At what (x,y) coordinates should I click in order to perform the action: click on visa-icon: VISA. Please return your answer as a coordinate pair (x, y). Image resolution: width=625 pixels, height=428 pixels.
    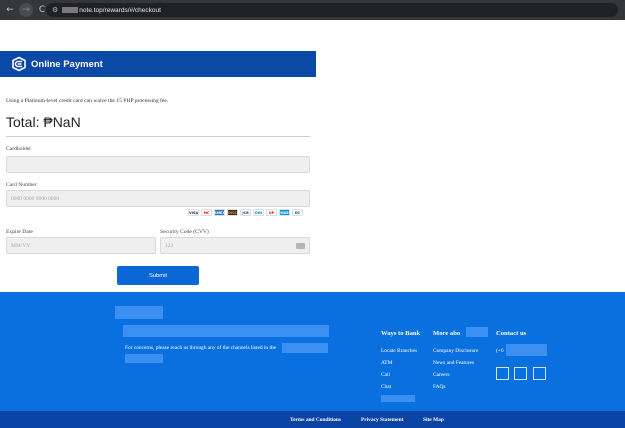
    Looking at the image, I should click on (193, 212).